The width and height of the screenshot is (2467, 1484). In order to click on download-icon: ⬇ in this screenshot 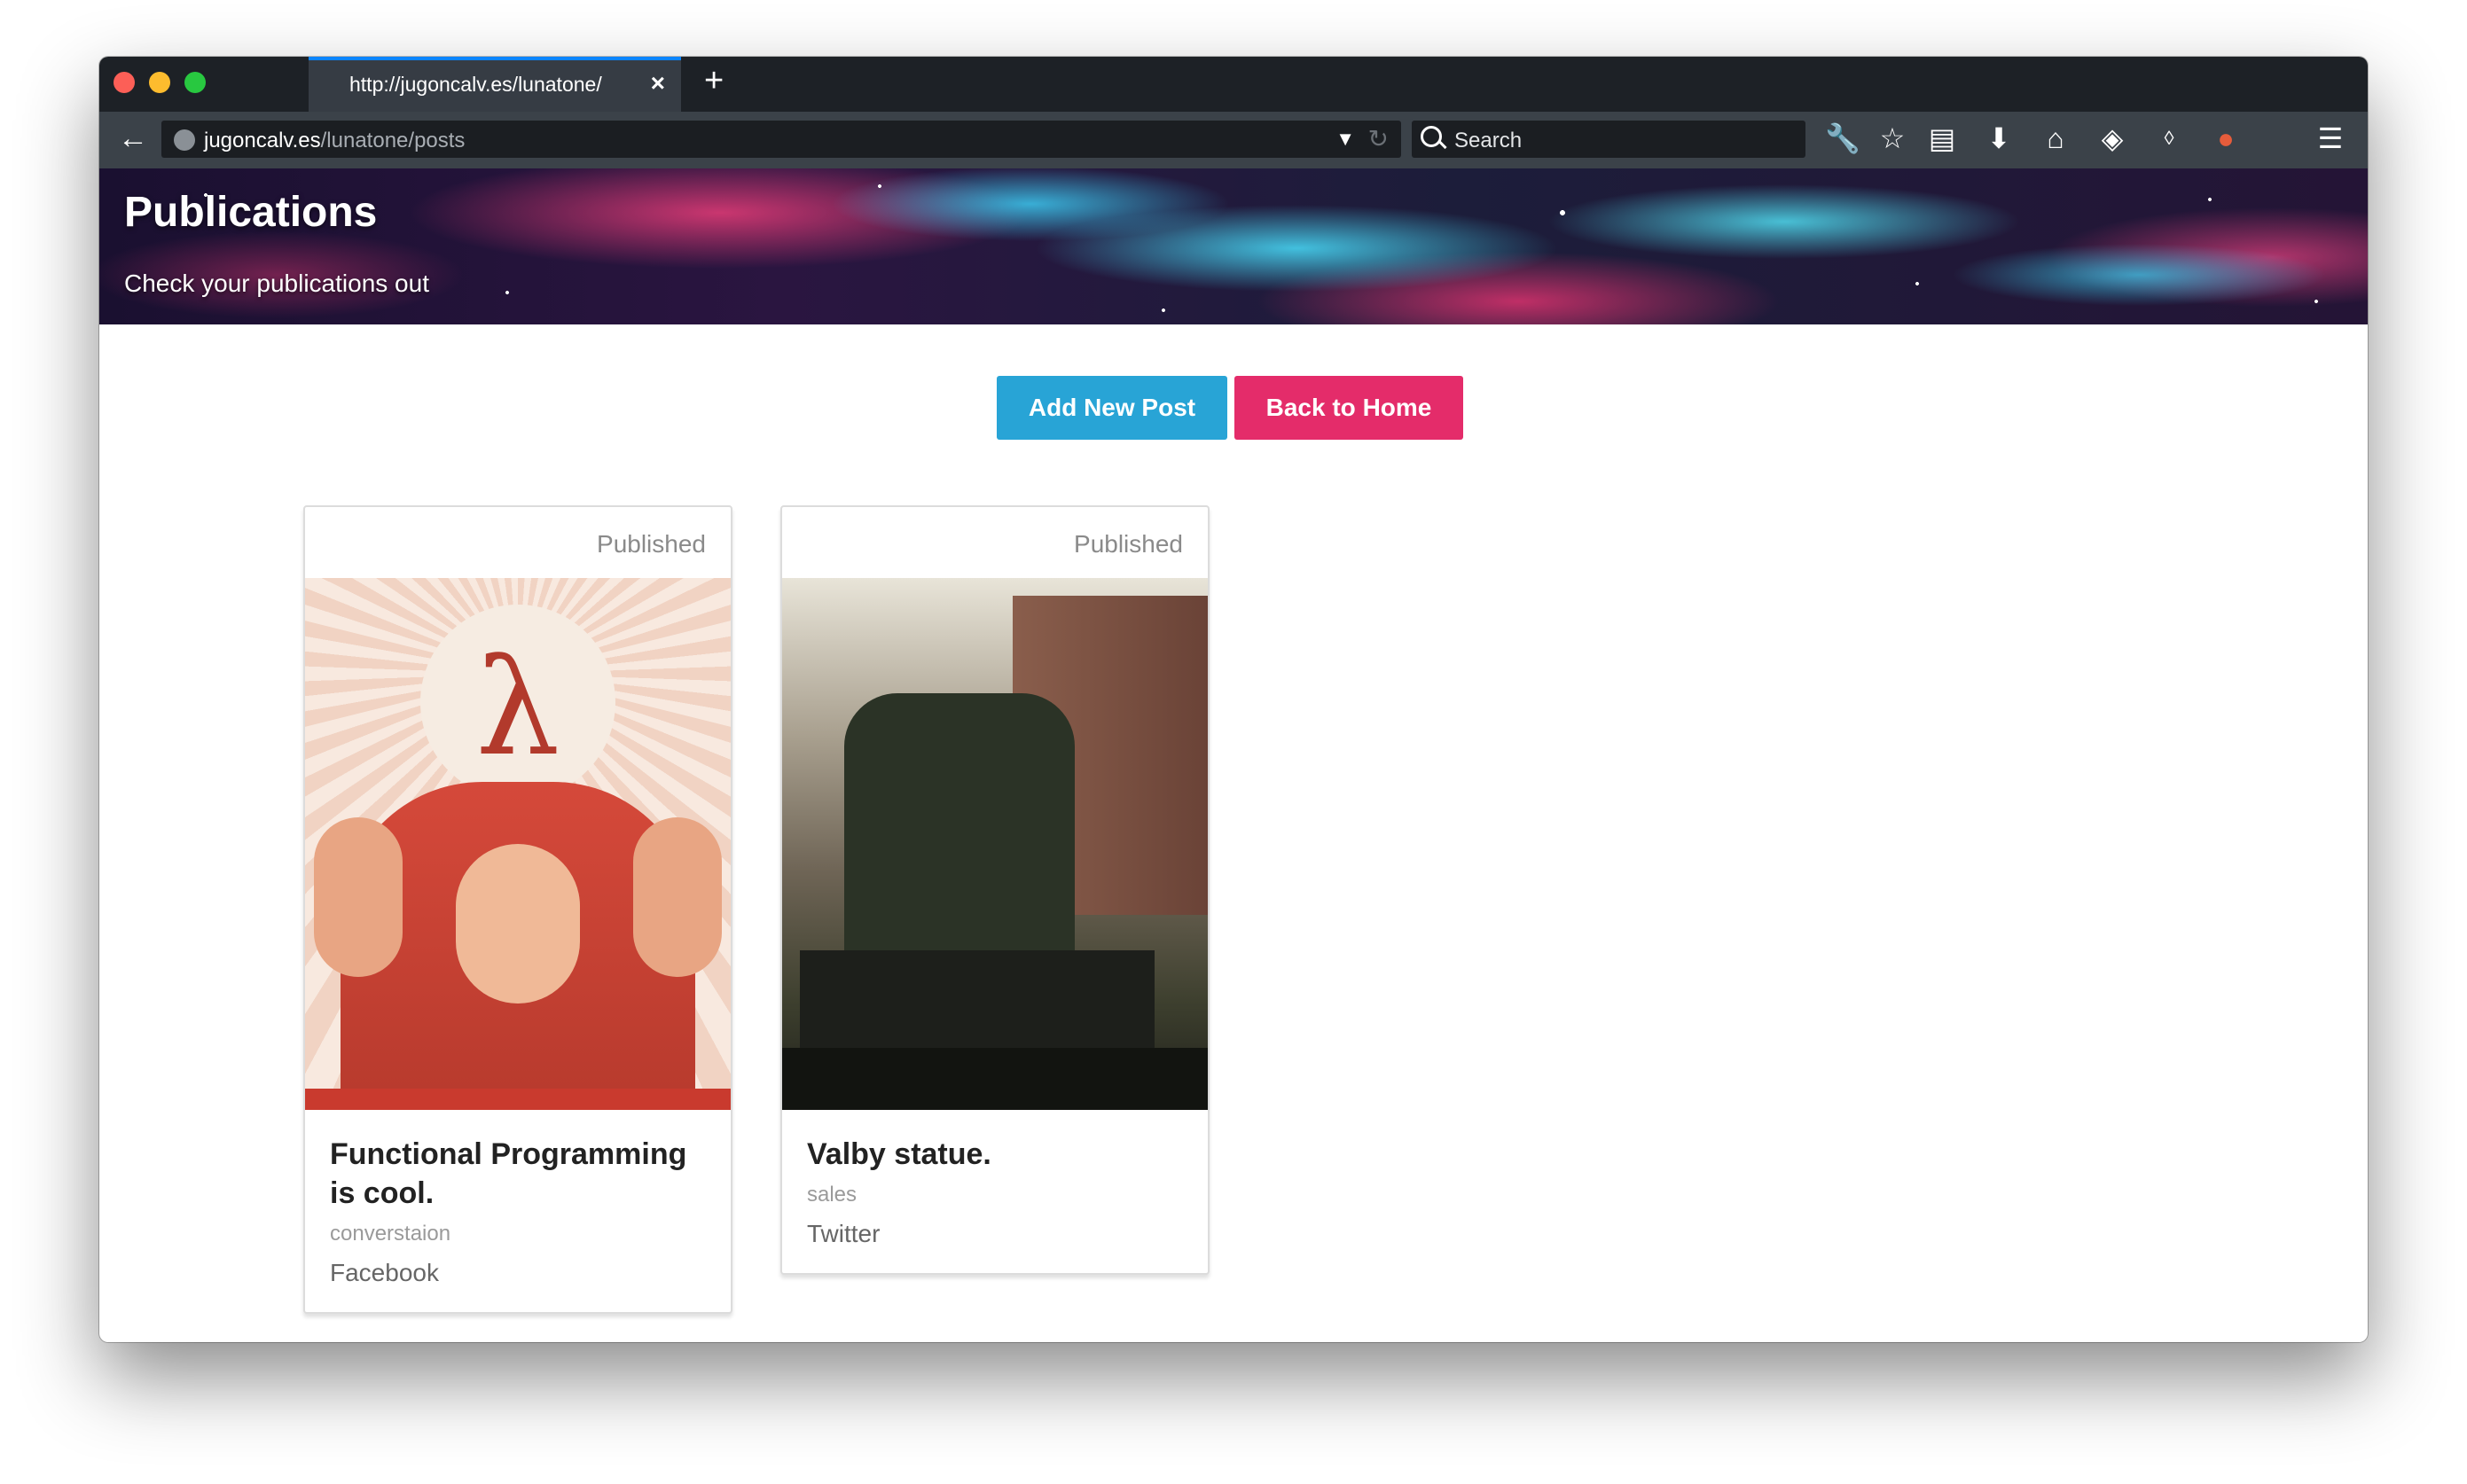, I will do `click(1999, 138)`.